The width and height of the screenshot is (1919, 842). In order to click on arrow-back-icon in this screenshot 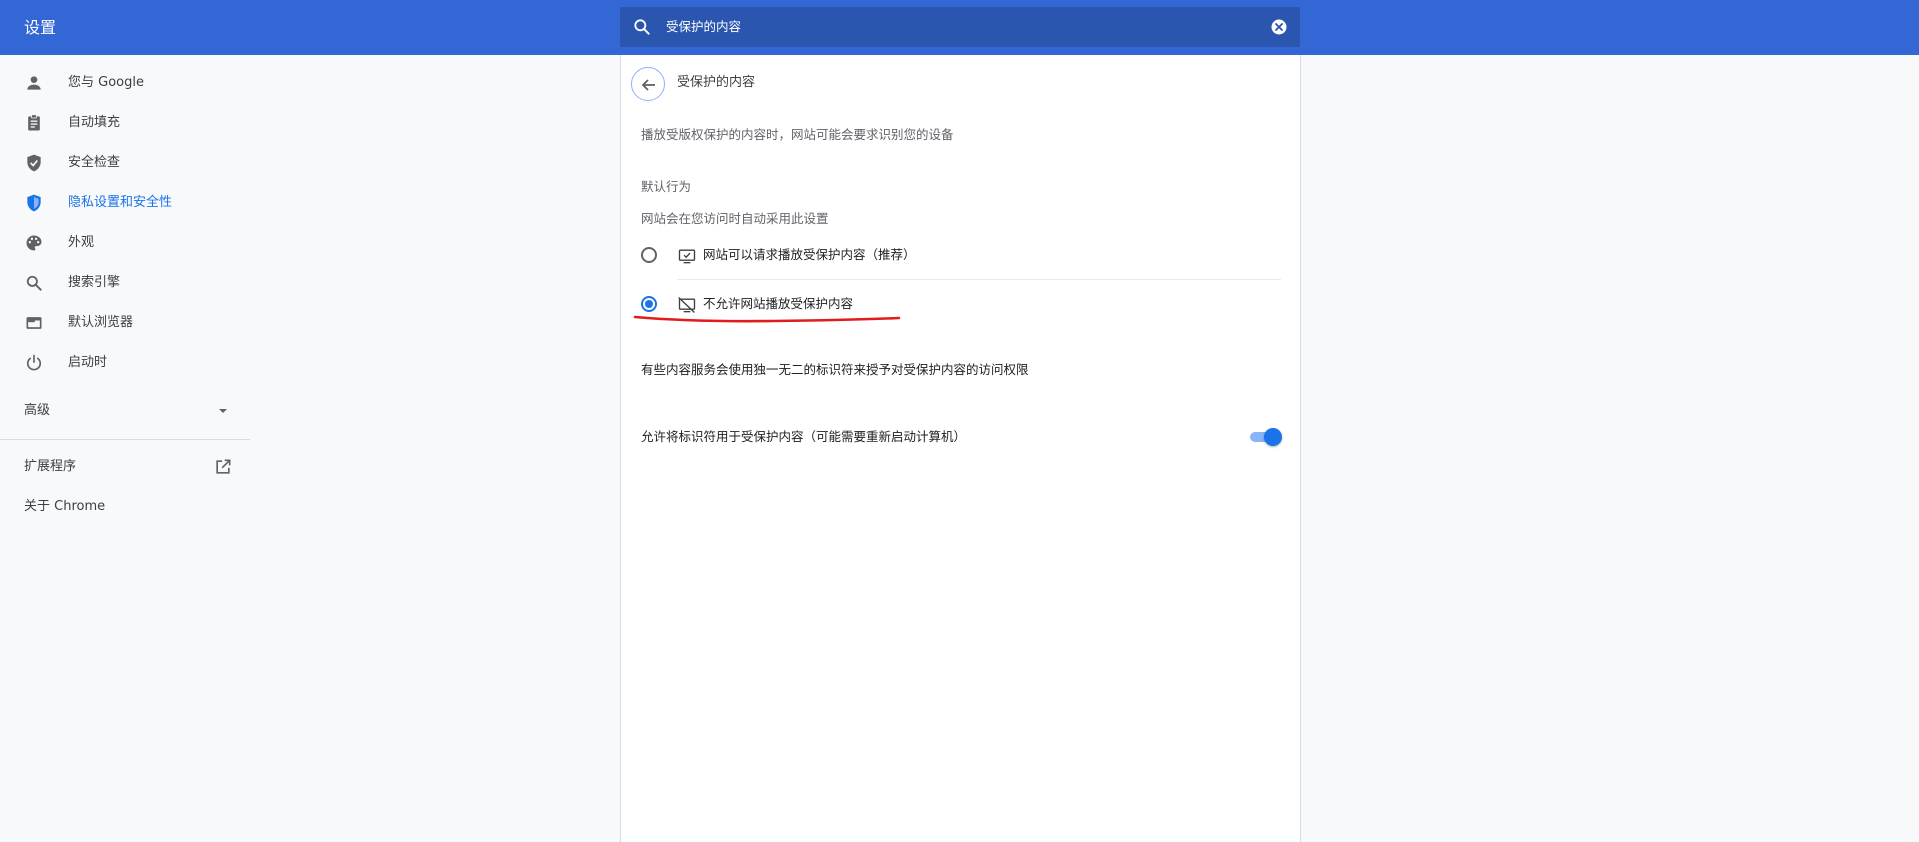, I will do `click(648, 85)`.